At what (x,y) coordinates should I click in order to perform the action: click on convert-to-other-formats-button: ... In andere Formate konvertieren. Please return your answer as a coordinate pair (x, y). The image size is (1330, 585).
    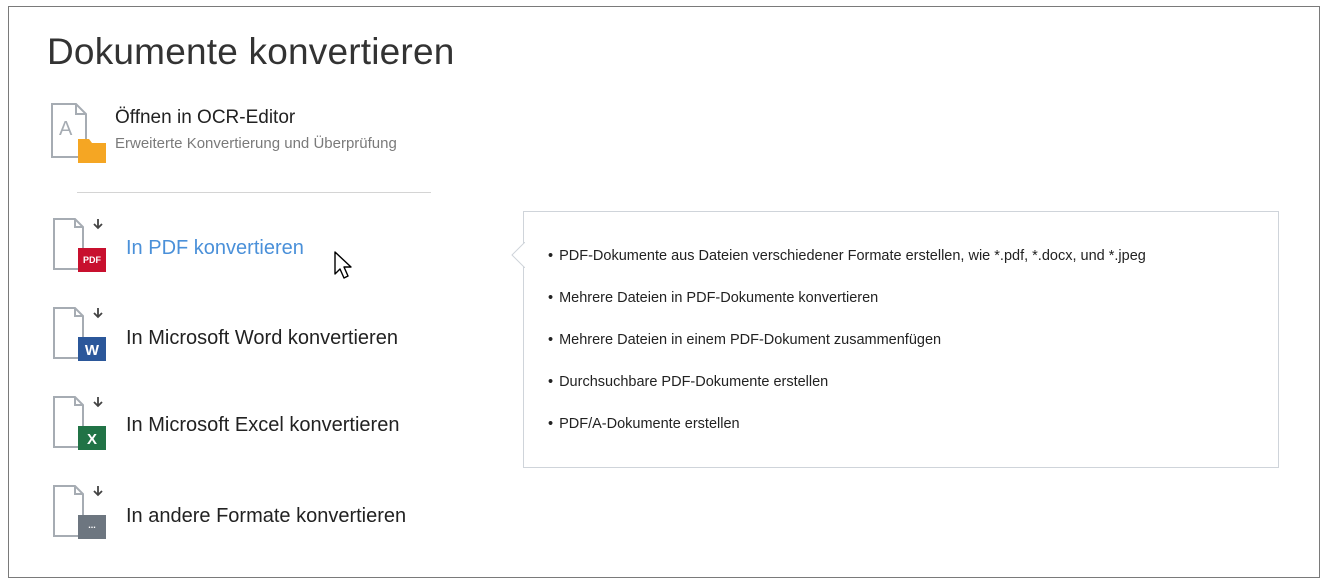
    Looking at the image, I should click on (259, 515).